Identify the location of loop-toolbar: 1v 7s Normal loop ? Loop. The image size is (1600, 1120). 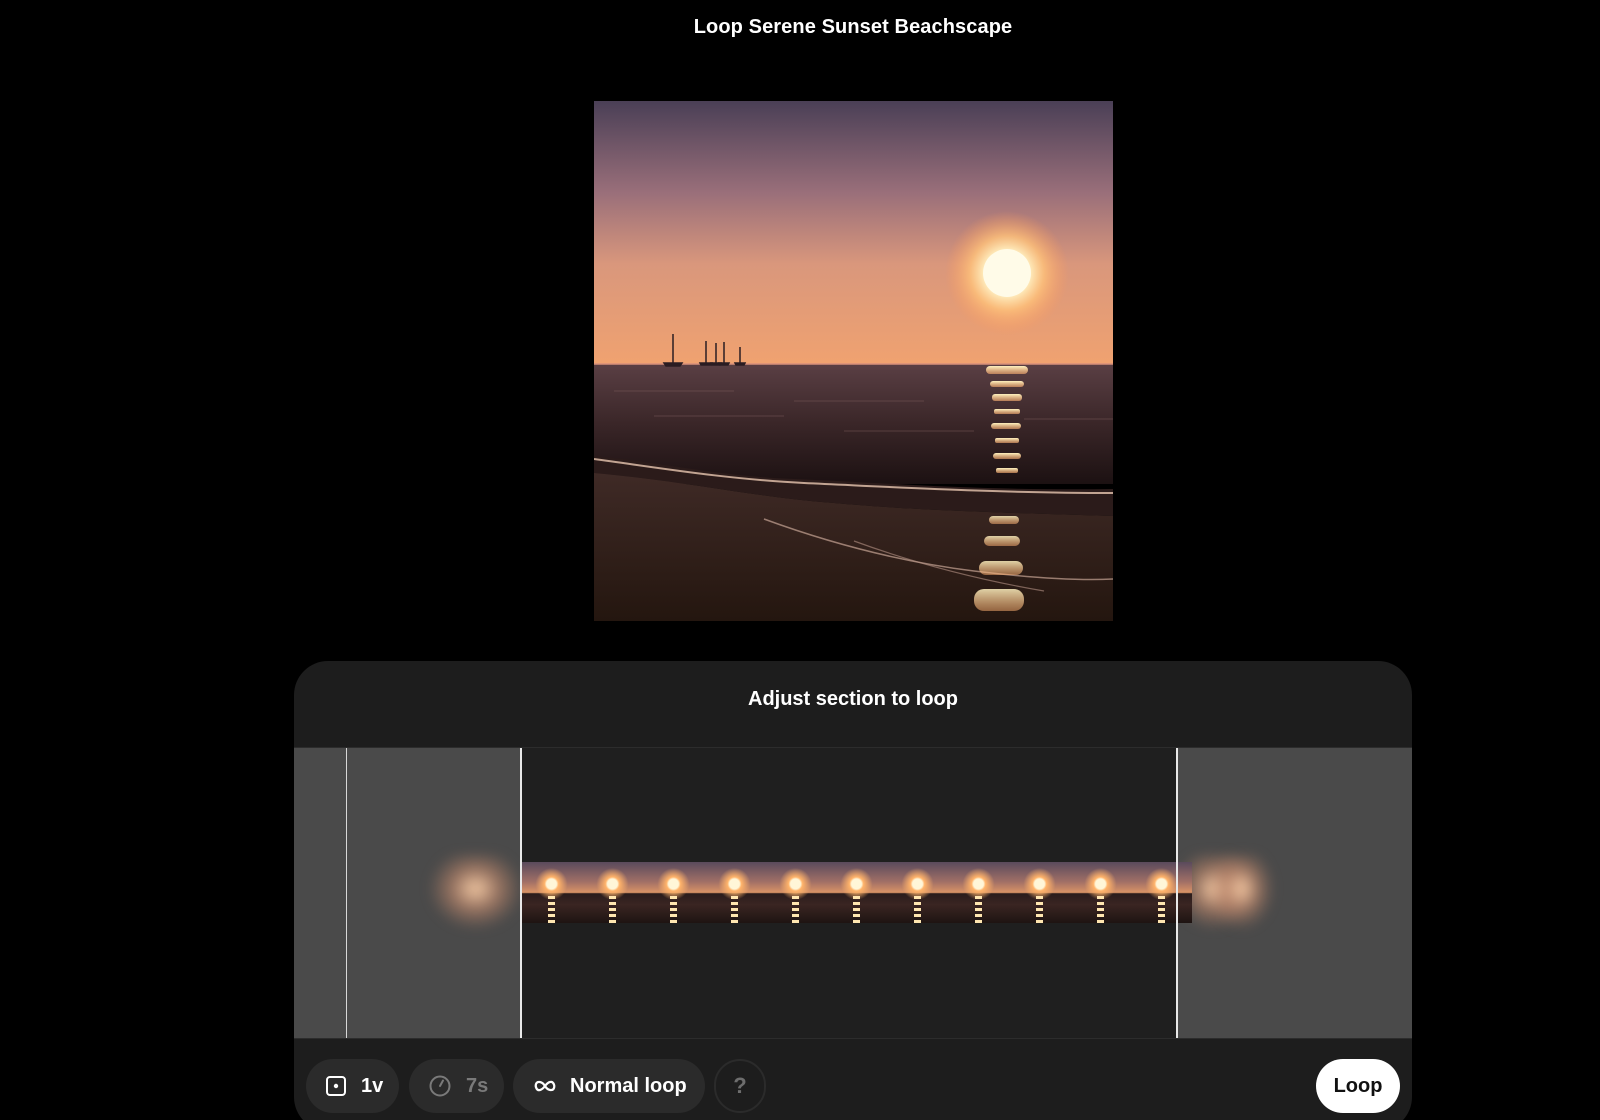
(853, 1086).